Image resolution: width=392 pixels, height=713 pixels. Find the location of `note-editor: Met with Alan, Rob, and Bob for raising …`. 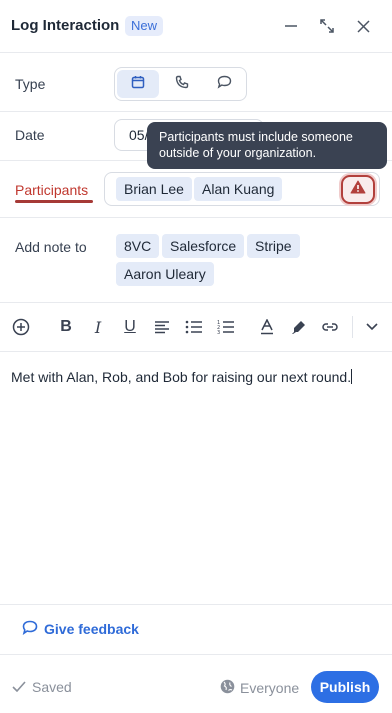

note-editor: Met with Alan, Rob, and Bob for raising … is located at coordinates (196, 377).